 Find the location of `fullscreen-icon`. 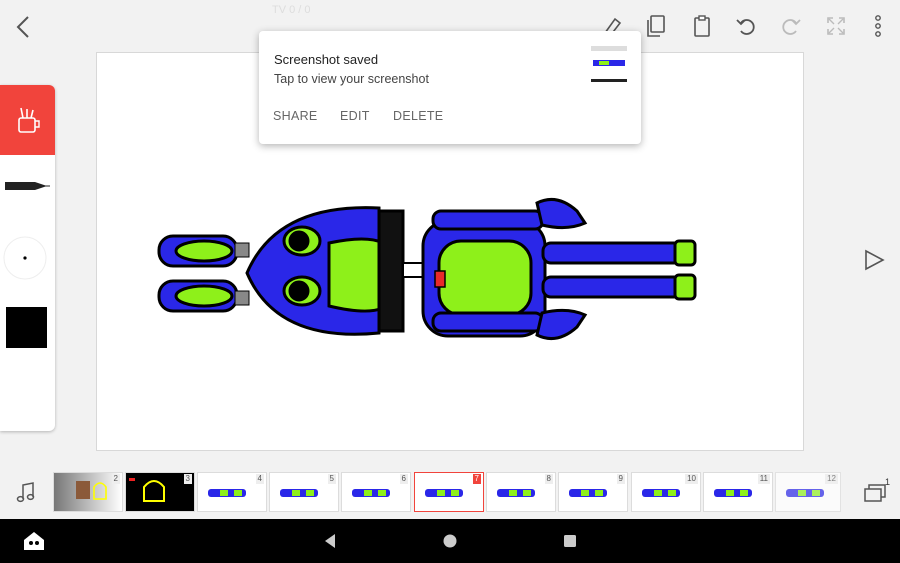

fullscreen-icon is located at coordinates (836, 26).